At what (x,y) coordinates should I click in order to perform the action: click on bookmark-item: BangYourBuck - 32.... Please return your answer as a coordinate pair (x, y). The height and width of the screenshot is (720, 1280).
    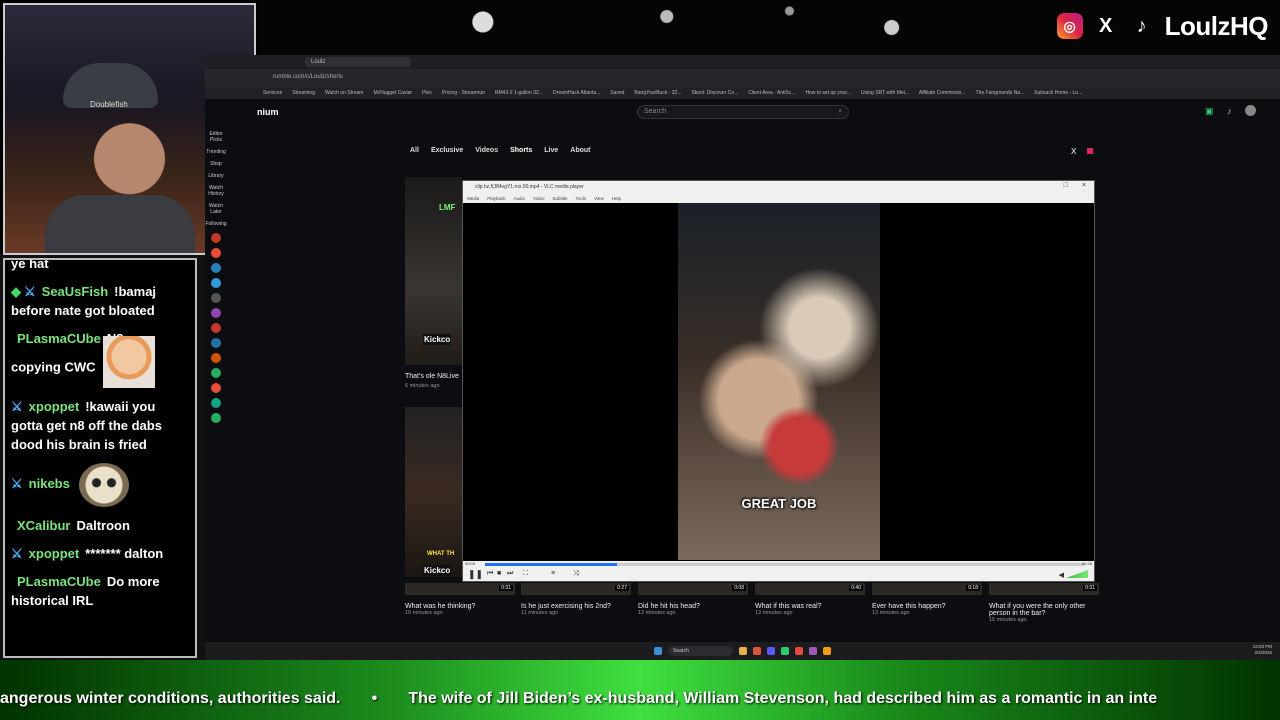
    Looking at the image, I should click on (657, 93).